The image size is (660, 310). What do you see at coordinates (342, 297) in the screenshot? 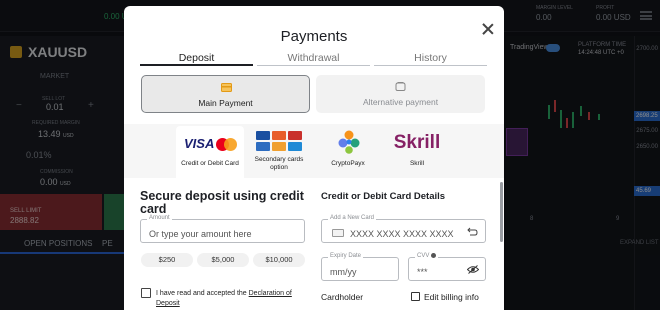
I see `cardholder-label: Cardholder` at bounding box center [342, 297].